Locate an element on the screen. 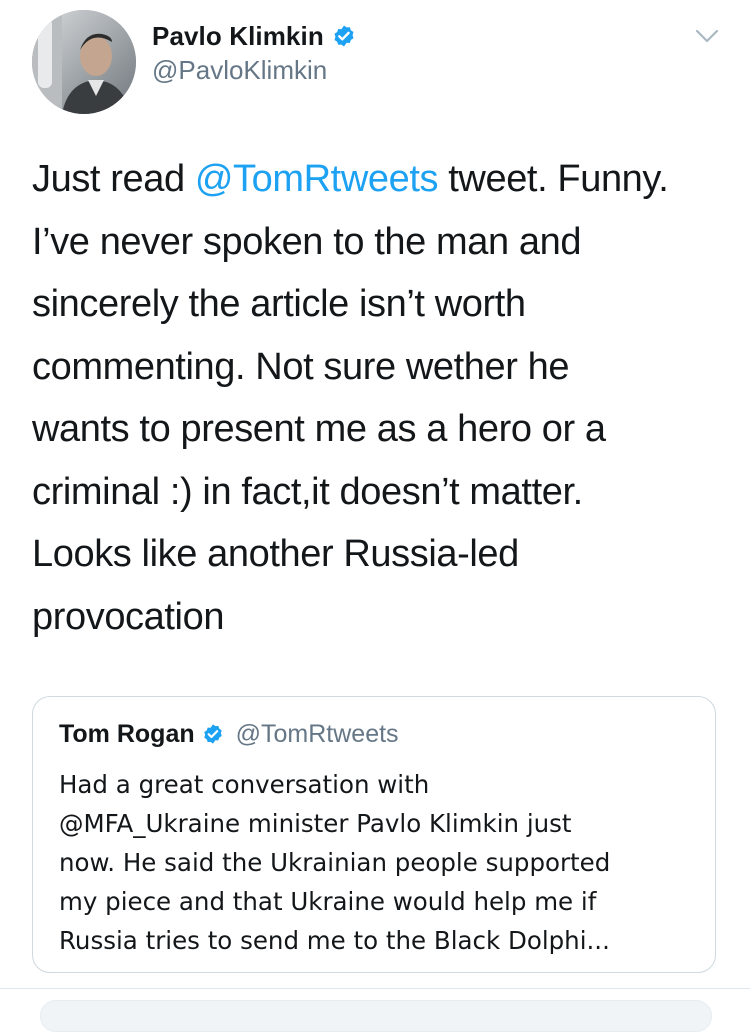  divider is located at coordinates (375, 988).